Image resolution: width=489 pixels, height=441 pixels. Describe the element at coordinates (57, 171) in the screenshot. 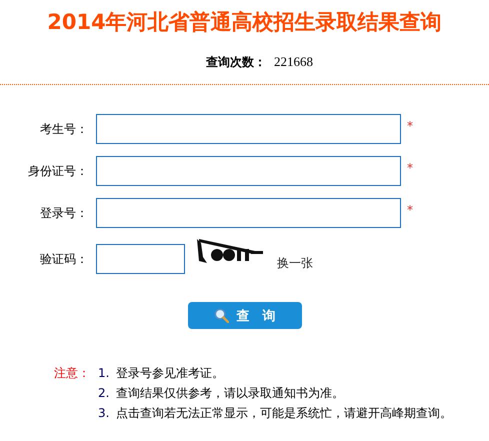

I see `field-label: 身份证号：` at that location.